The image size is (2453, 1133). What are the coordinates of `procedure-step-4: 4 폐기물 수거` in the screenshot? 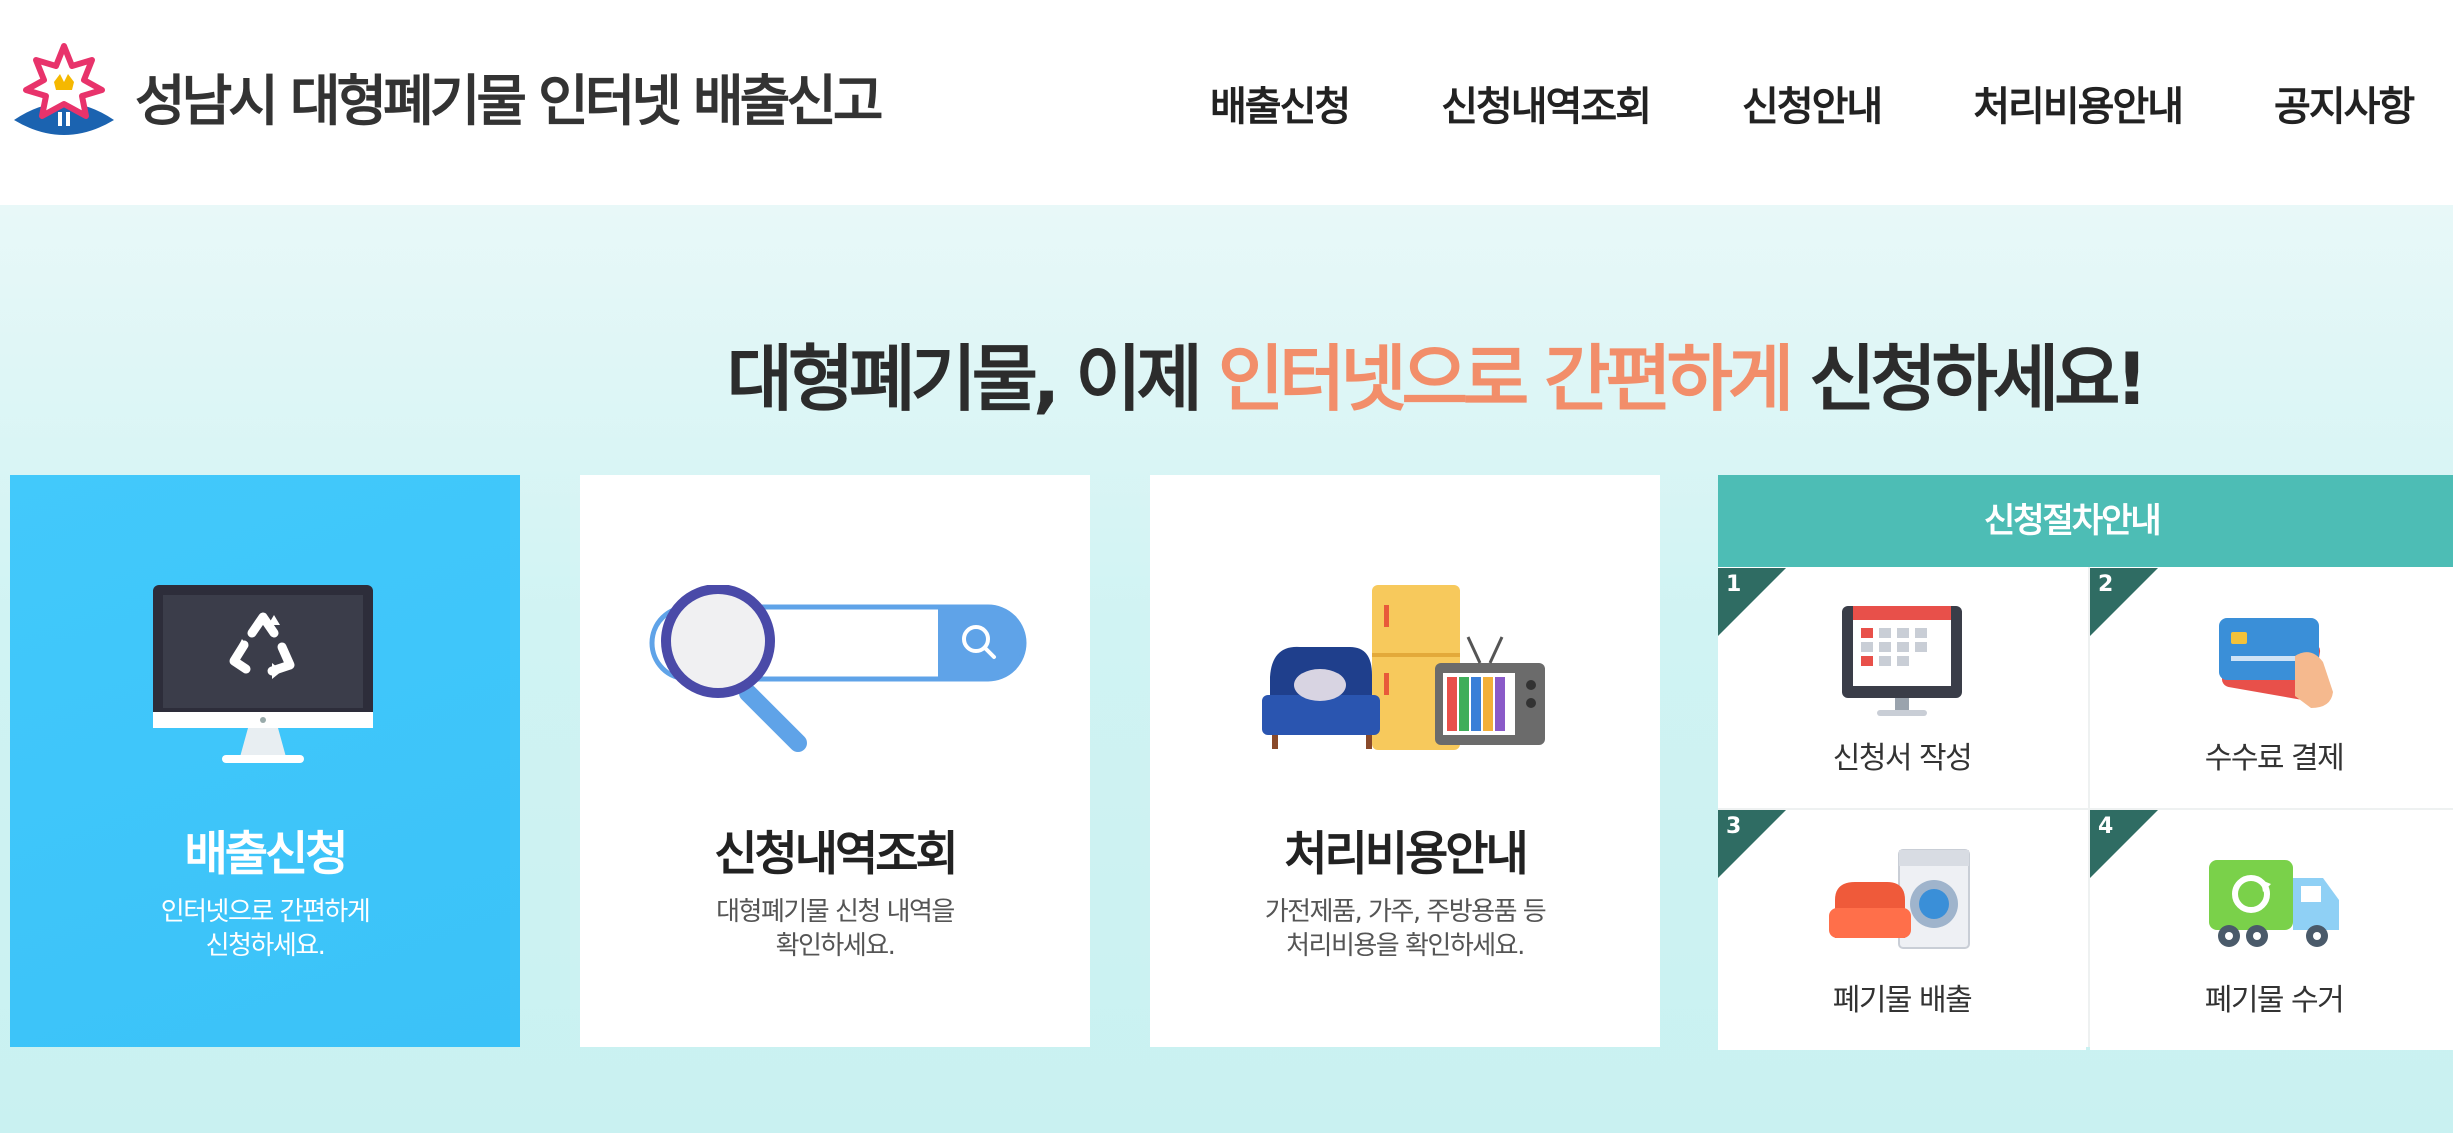 It's located at (2271, 930).